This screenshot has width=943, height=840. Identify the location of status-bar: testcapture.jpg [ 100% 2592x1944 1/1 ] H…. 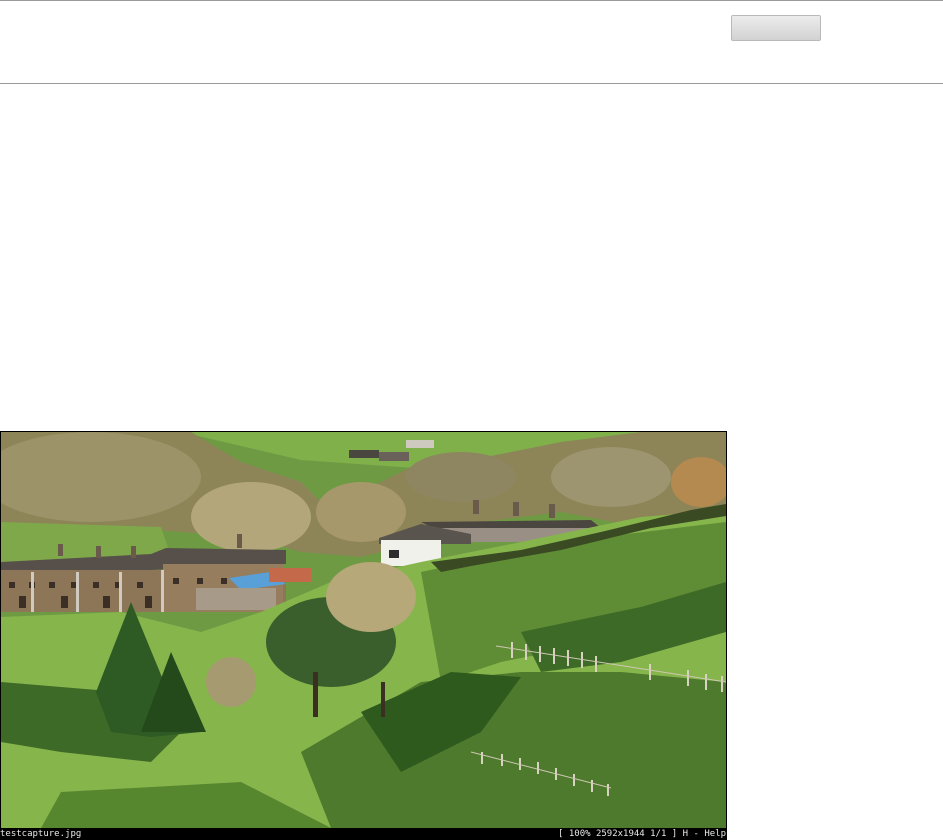
(363, 834).